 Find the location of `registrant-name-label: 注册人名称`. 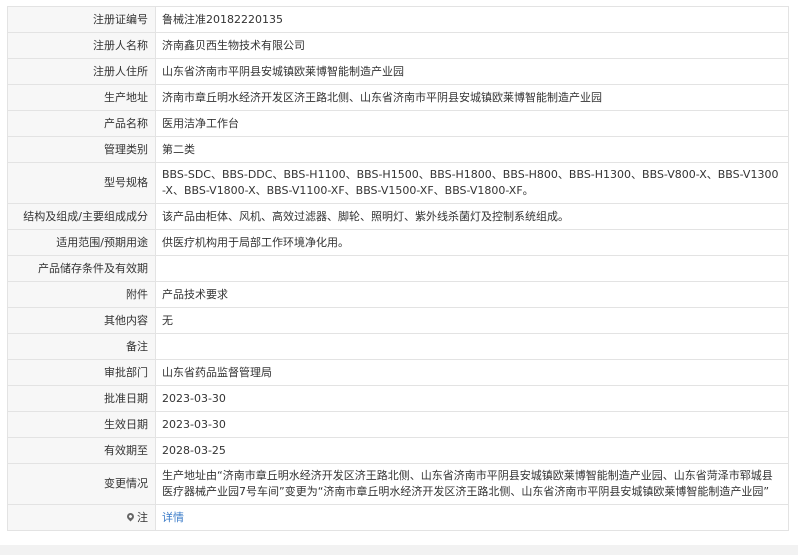

registrant-name-label: 注册人名称 is located at coordinates (81, 45).